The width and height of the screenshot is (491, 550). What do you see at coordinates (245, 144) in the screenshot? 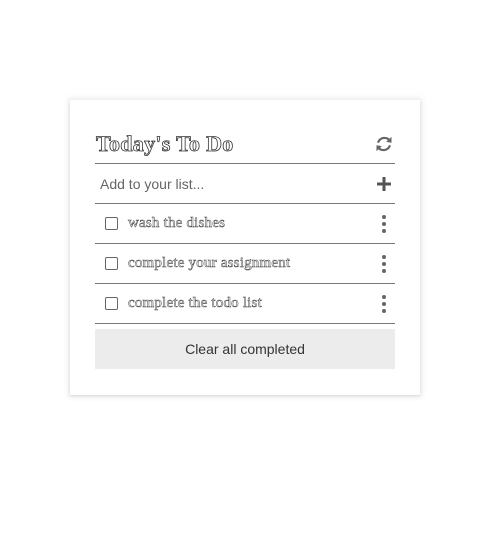
I see `todo-header: Today's To Do` at bounding box center [245, 144].